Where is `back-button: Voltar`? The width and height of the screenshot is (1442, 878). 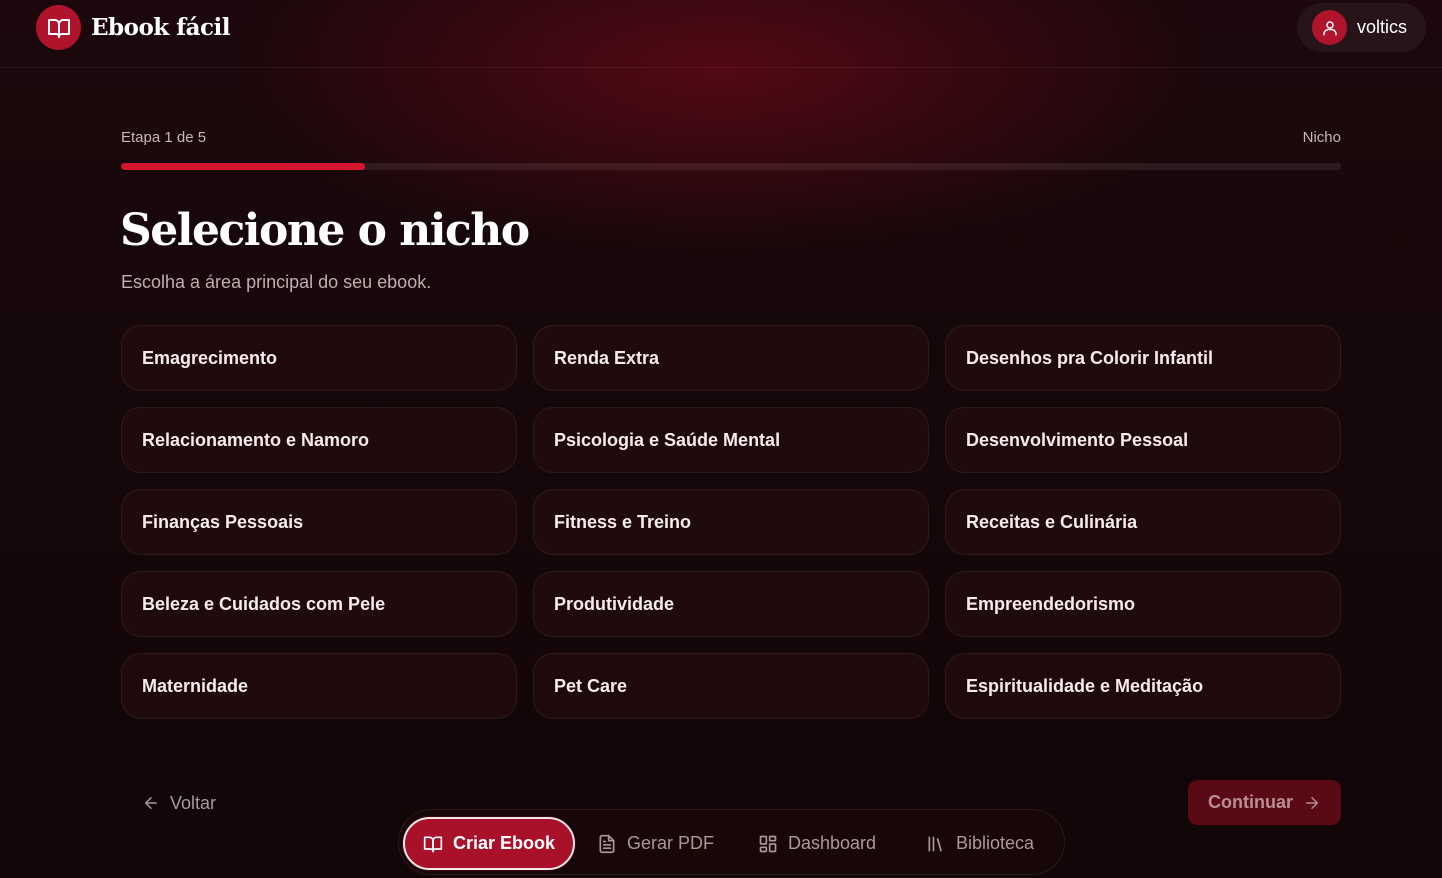 back-button: Voltar is located at coordinates (179, 803).